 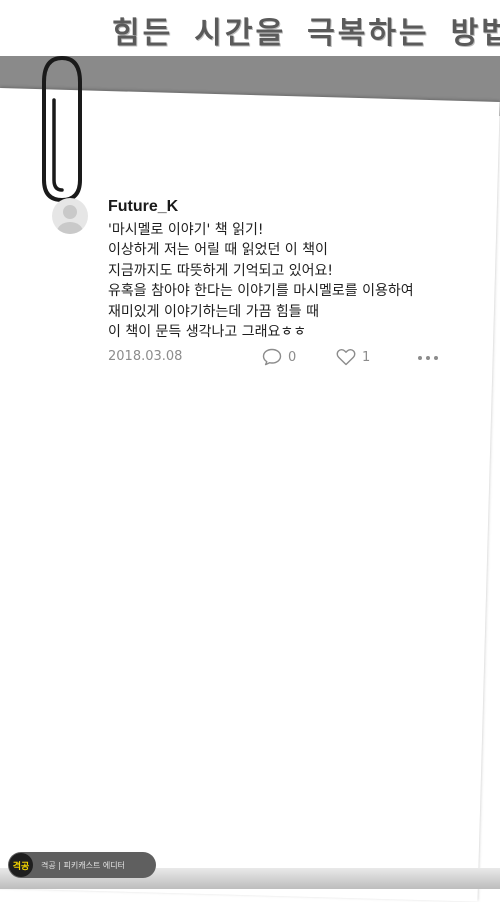 What do you see at coordinates (213, 311) in the screenshot?
I see `post-line: 재미있게 이야기하는데 가끔 힘들 때` at bounding box center [213, 311].